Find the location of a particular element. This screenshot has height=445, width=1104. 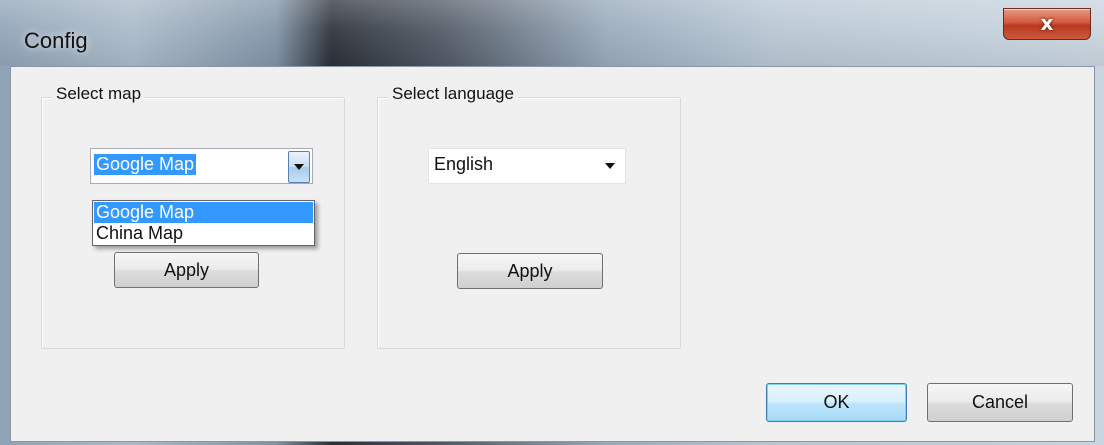

language-apply-button: Apply is located at coordinates (530, 271).